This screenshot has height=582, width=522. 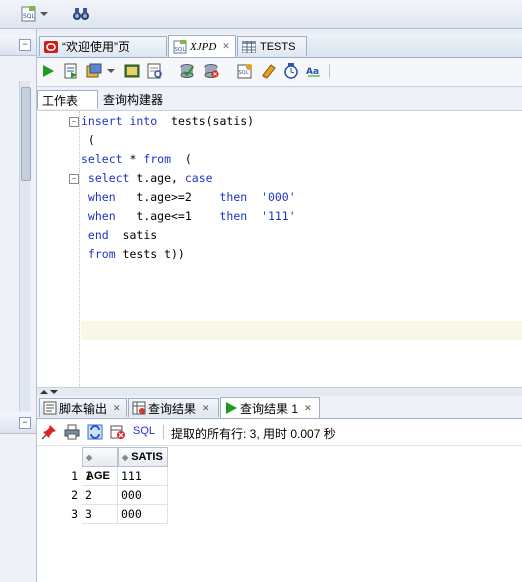 I want to click on sql-text: t.age>=2, so click(x=167, y=197).